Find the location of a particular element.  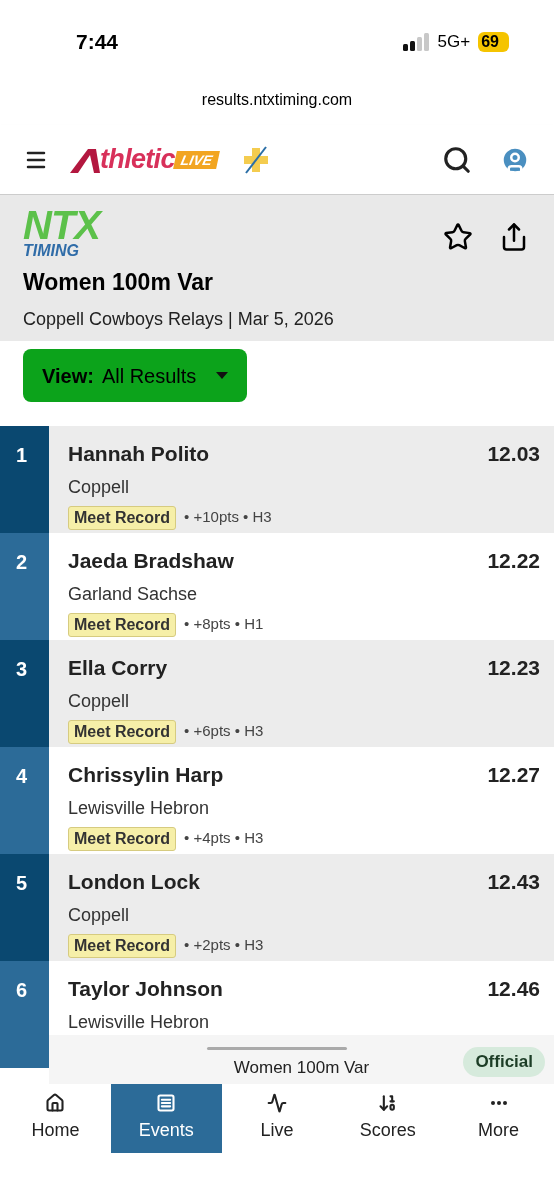

athlete-name: Jaeda Bradshaw is located at coordinates (151, 561).